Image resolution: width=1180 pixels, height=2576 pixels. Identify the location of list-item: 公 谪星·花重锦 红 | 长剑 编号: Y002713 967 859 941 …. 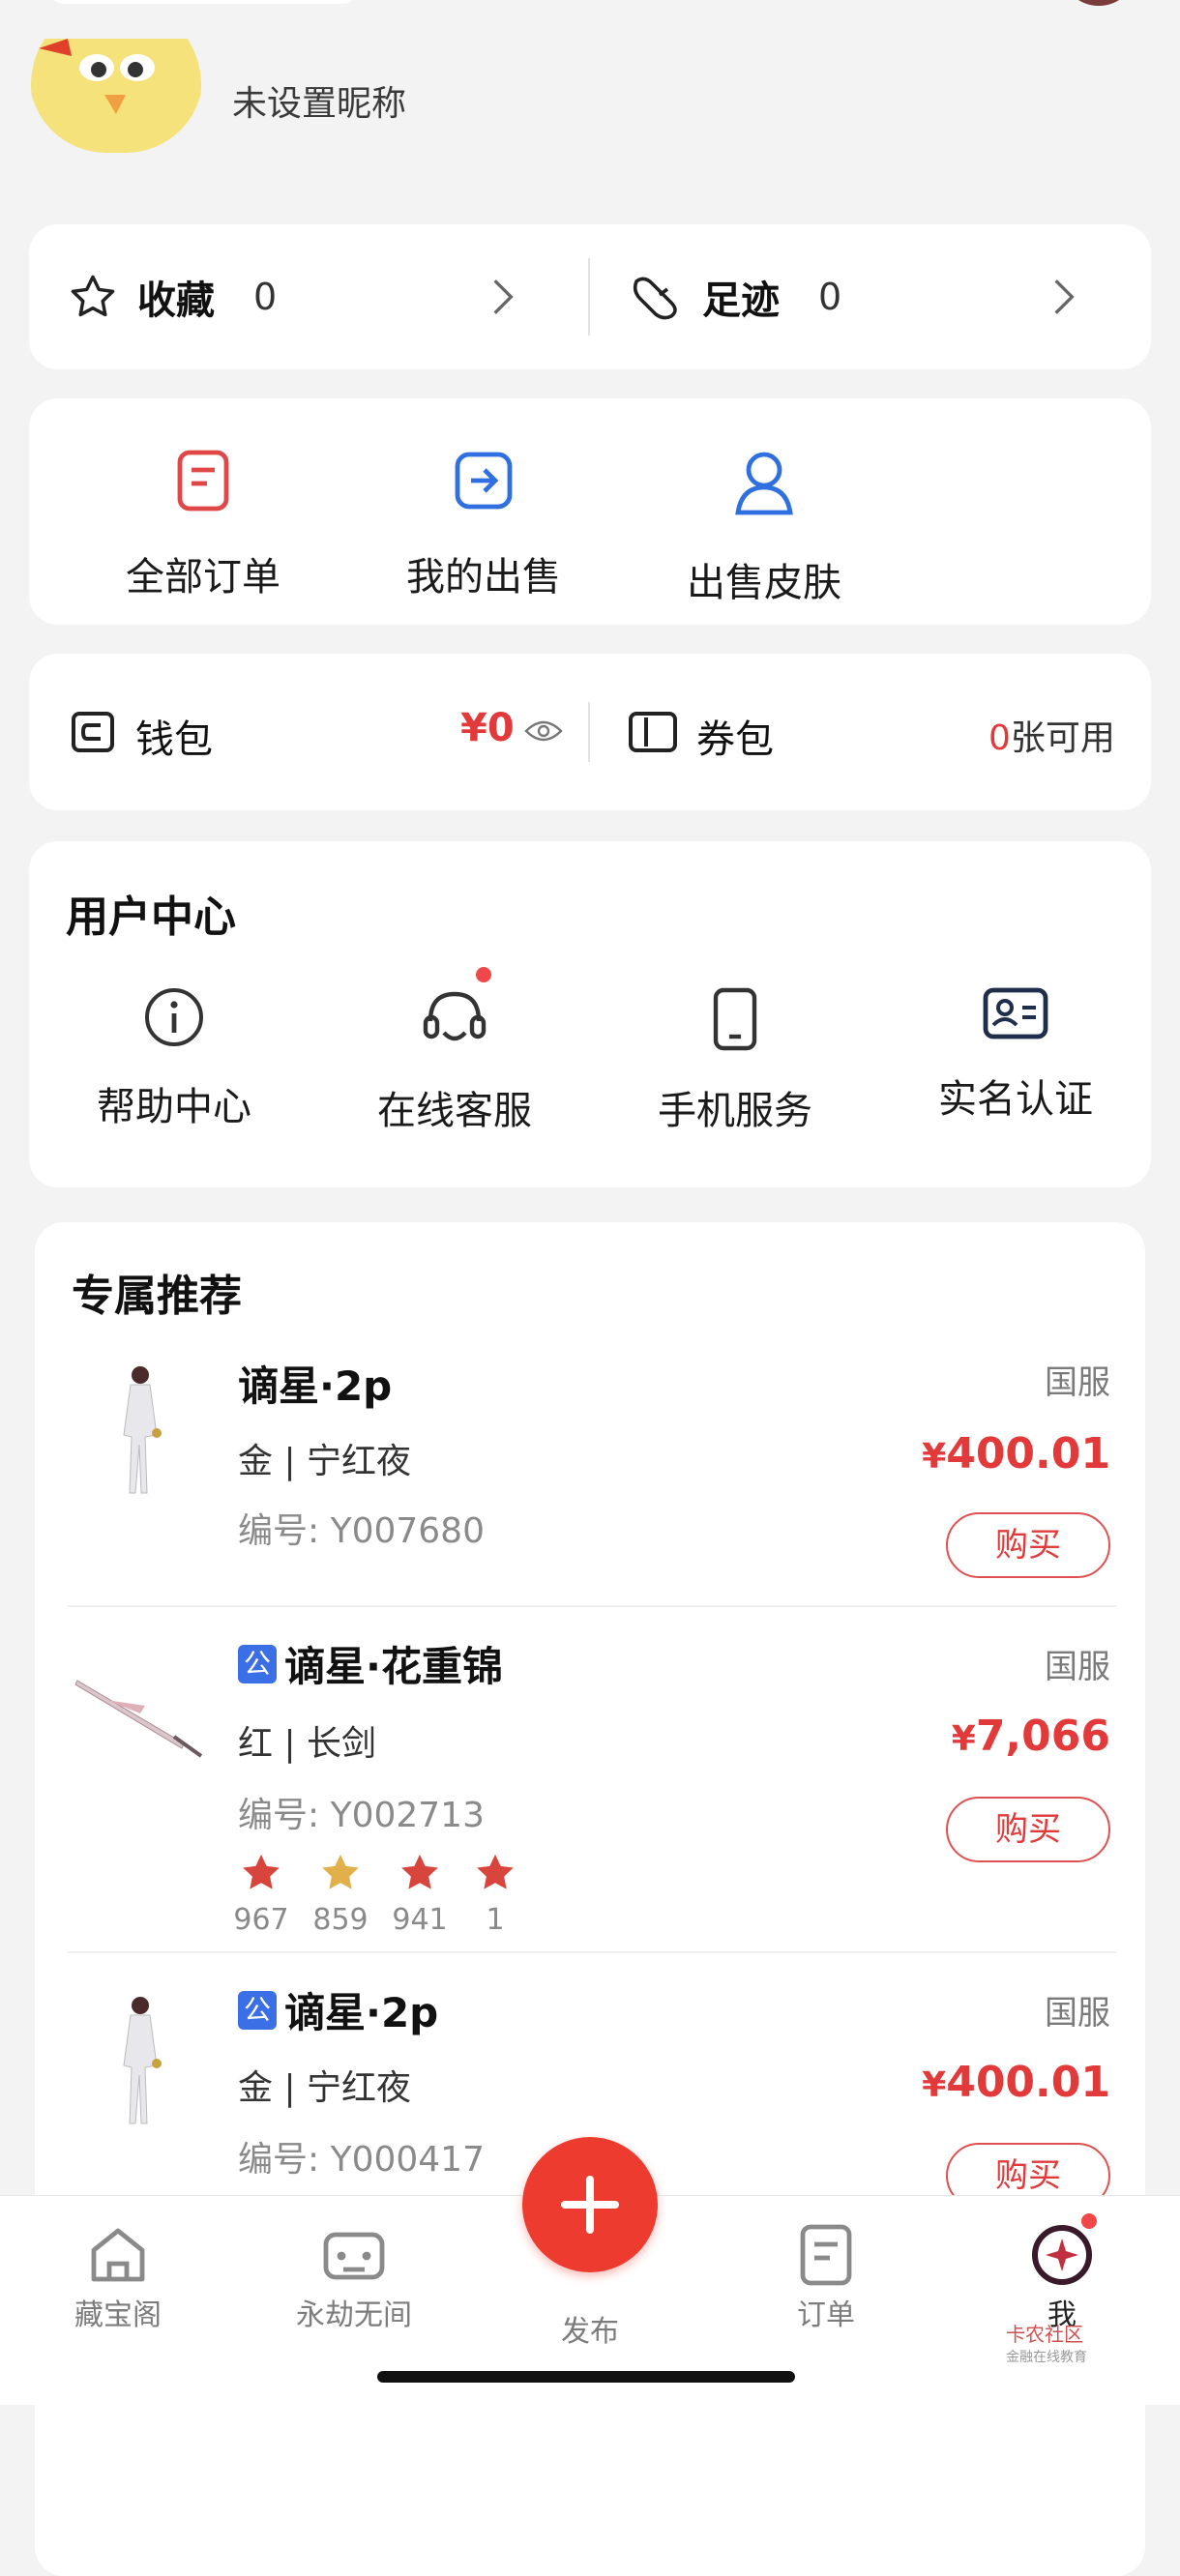
(590, 1796).